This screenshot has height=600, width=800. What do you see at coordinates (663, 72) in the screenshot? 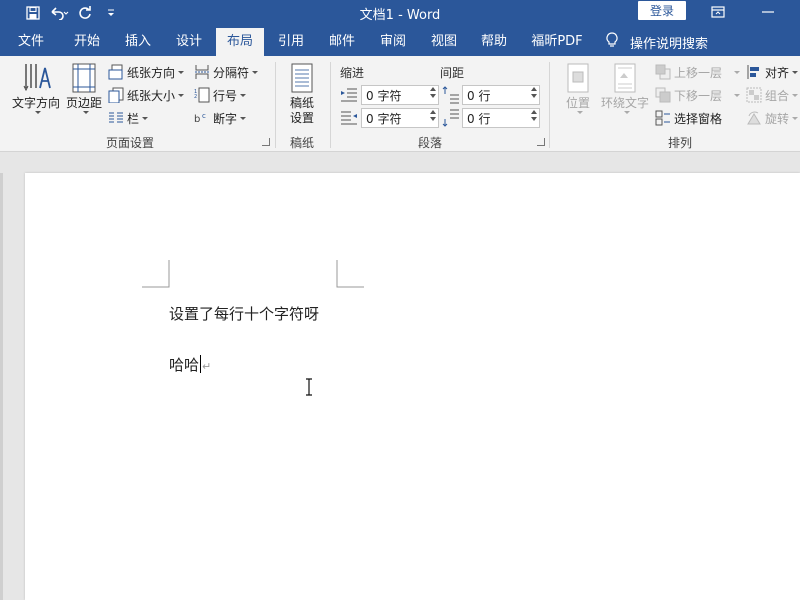
I see `bring-forward-icon` at bounding box center [663, 72].